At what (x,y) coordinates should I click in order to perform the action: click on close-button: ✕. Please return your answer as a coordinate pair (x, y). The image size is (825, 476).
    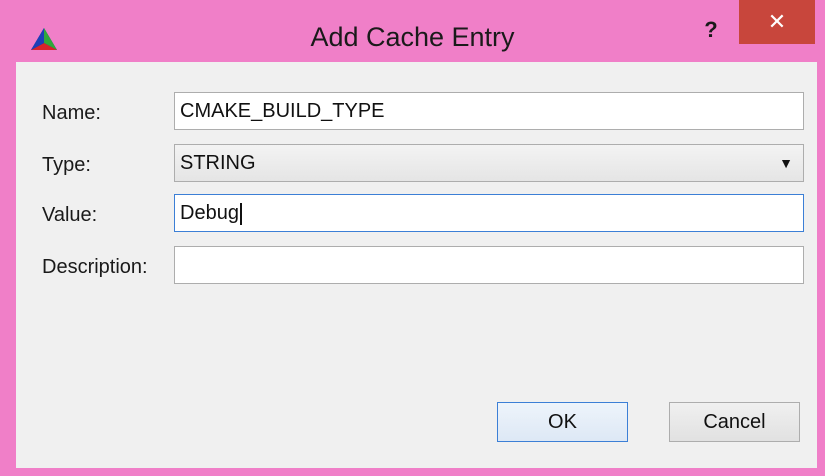
    Looking at the image, I should click on (777, 22).